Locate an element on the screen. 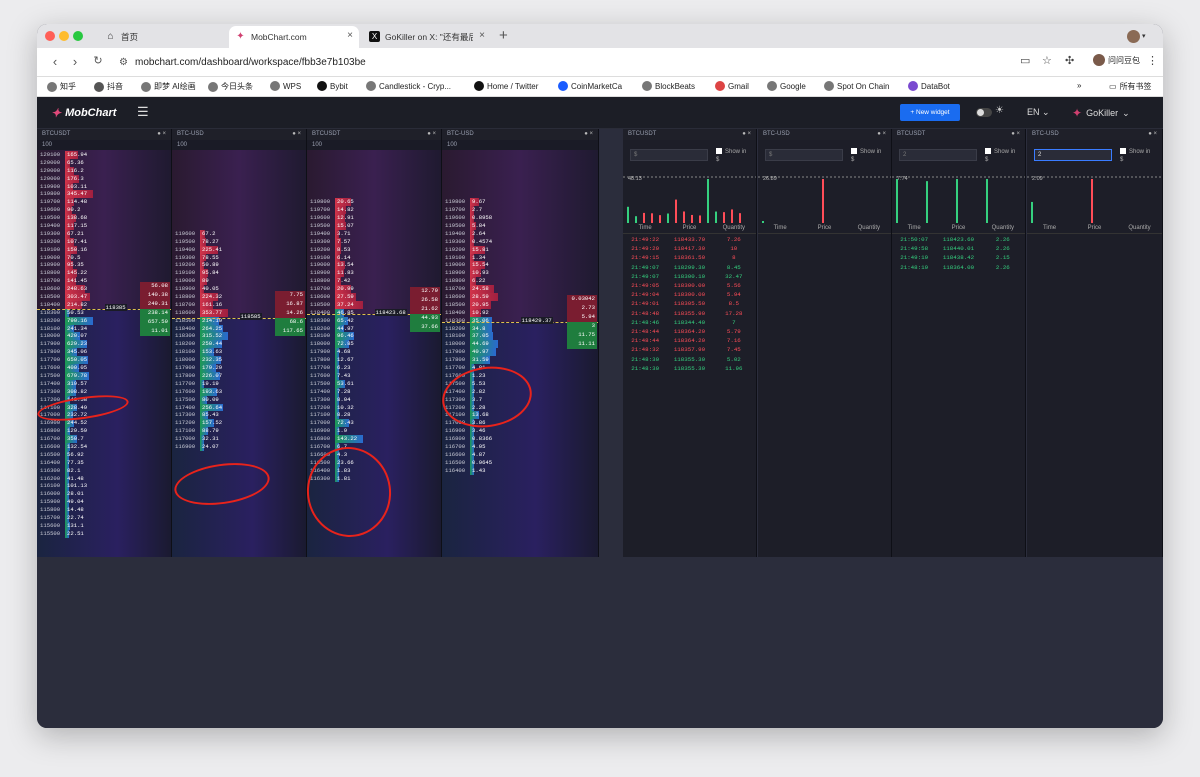 This screenshot has width=1200, height=777. bookmark-item: CoinMarketCa is located at coordinates (590, 86).